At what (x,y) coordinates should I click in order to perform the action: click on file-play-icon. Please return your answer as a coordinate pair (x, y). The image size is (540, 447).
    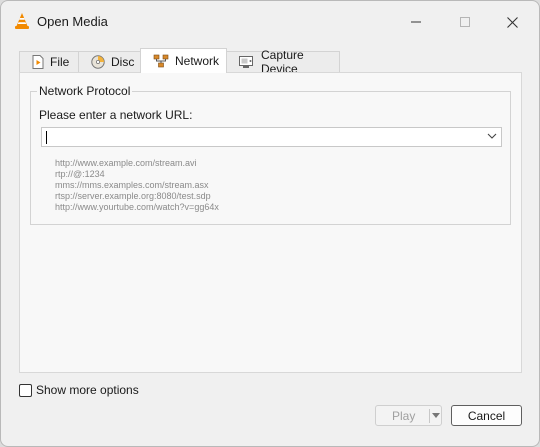
    Looking at the image, I should click on (38, 62).